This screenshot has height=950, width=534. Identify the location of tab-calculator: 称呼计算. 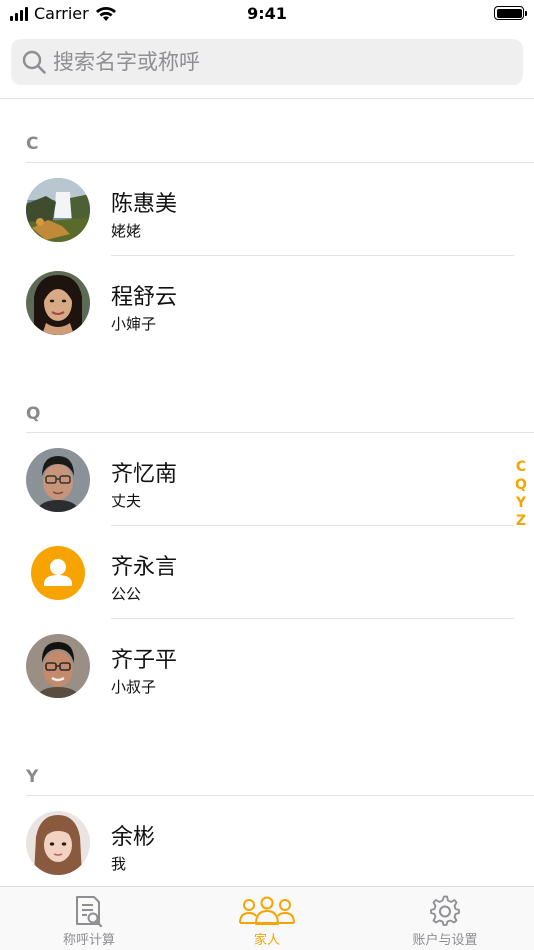
(89, 918).